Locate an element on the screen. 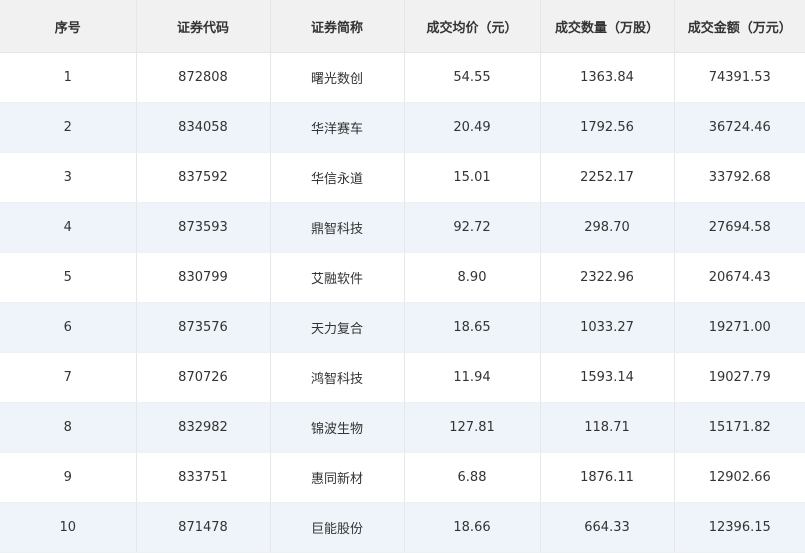  cell-security-code: 830799 is located at coordinates (203, 277).